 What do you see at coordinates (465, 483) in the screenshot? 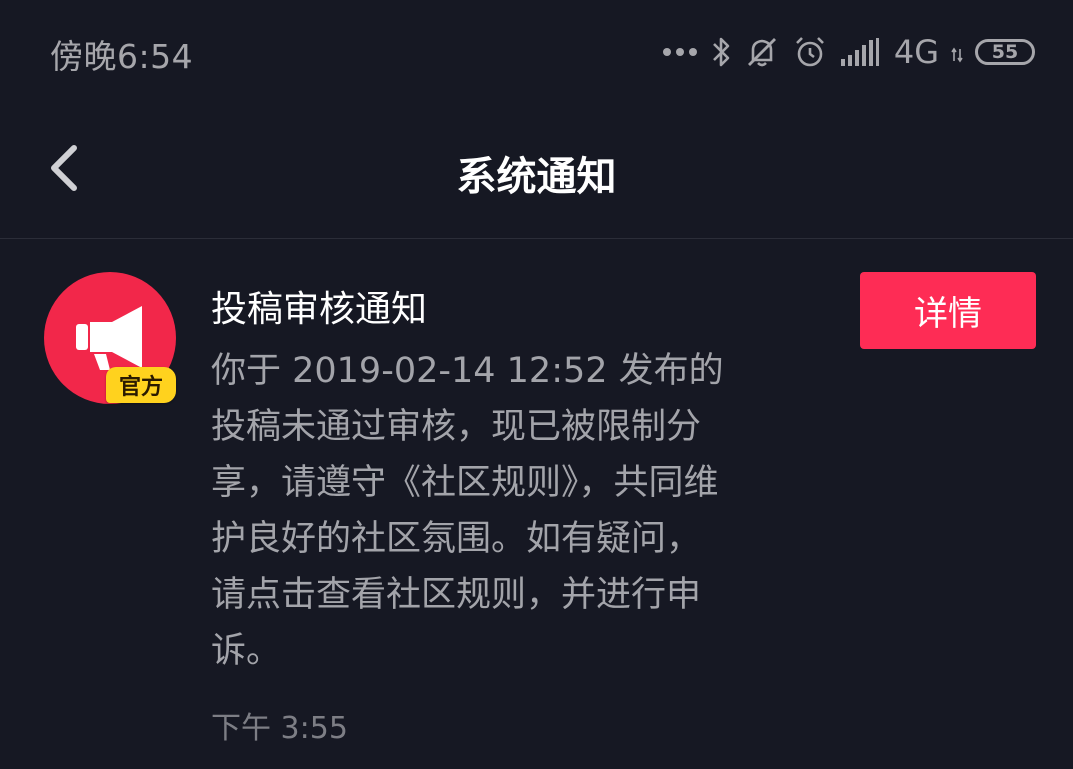
I see `notification-body-line: 享，请遵守《社区规则》，共同维` at bounding box center [465, 483].